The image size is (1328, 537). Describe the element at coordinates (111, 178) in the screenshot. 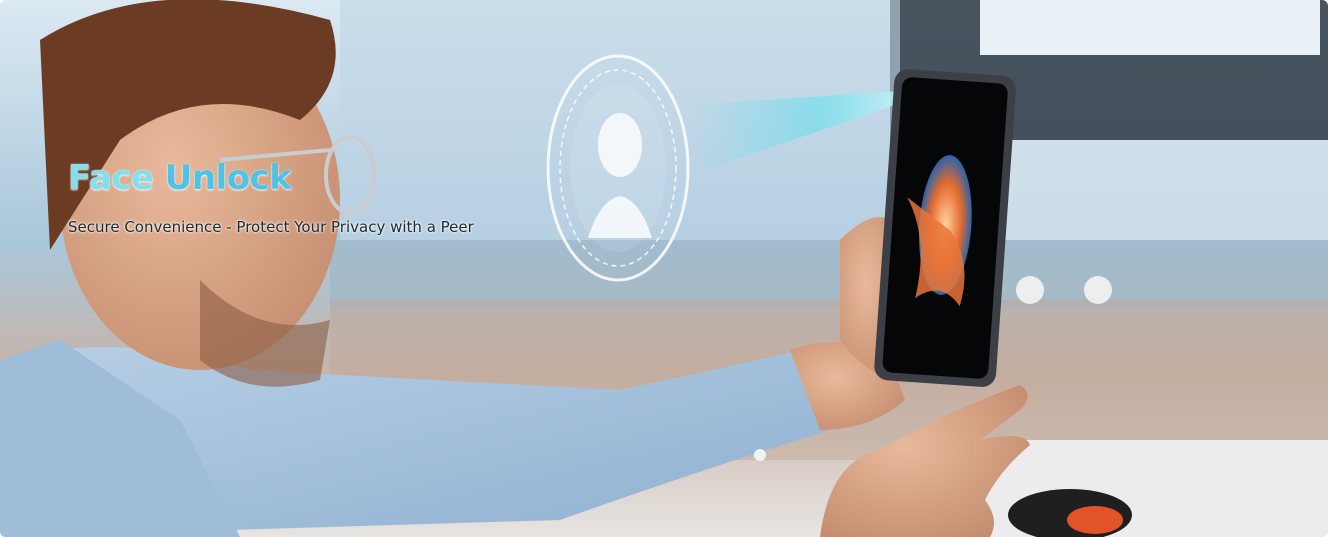

I see `hero-title-word1: Face` at that location.